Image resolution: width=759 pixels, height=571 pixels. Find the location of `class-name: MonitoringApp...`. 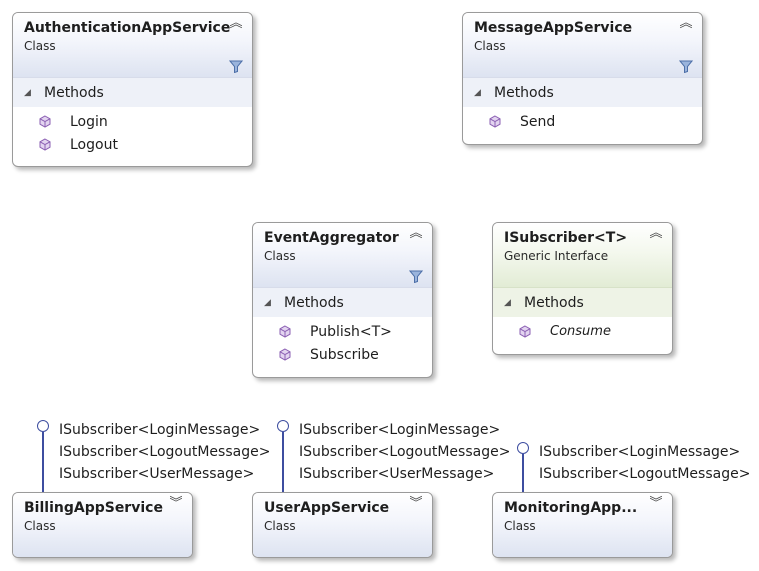

class-name: MonitoringApp... is located at coordinates (571, 508).